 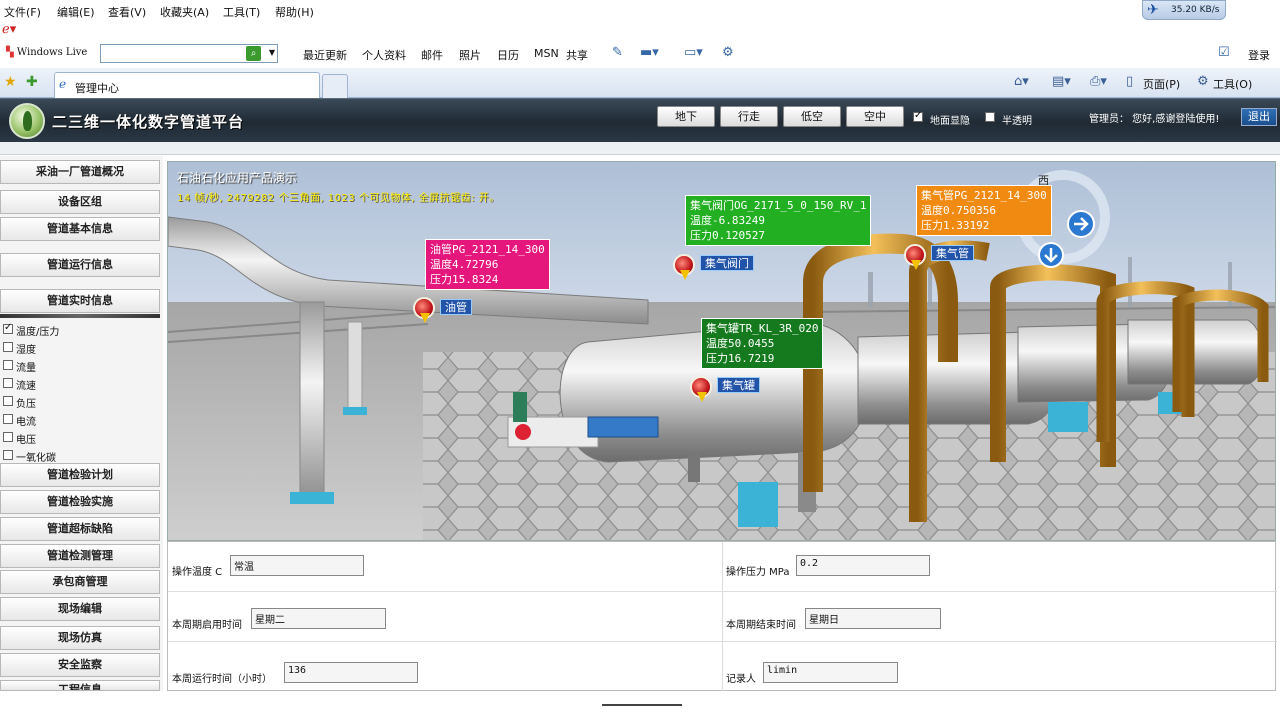 What do you see at coordinates (762, 328) in the screenshot?
I see `tooltip-name: 集气罐TR_KL_3R_020` at bounding box center [762, 328].